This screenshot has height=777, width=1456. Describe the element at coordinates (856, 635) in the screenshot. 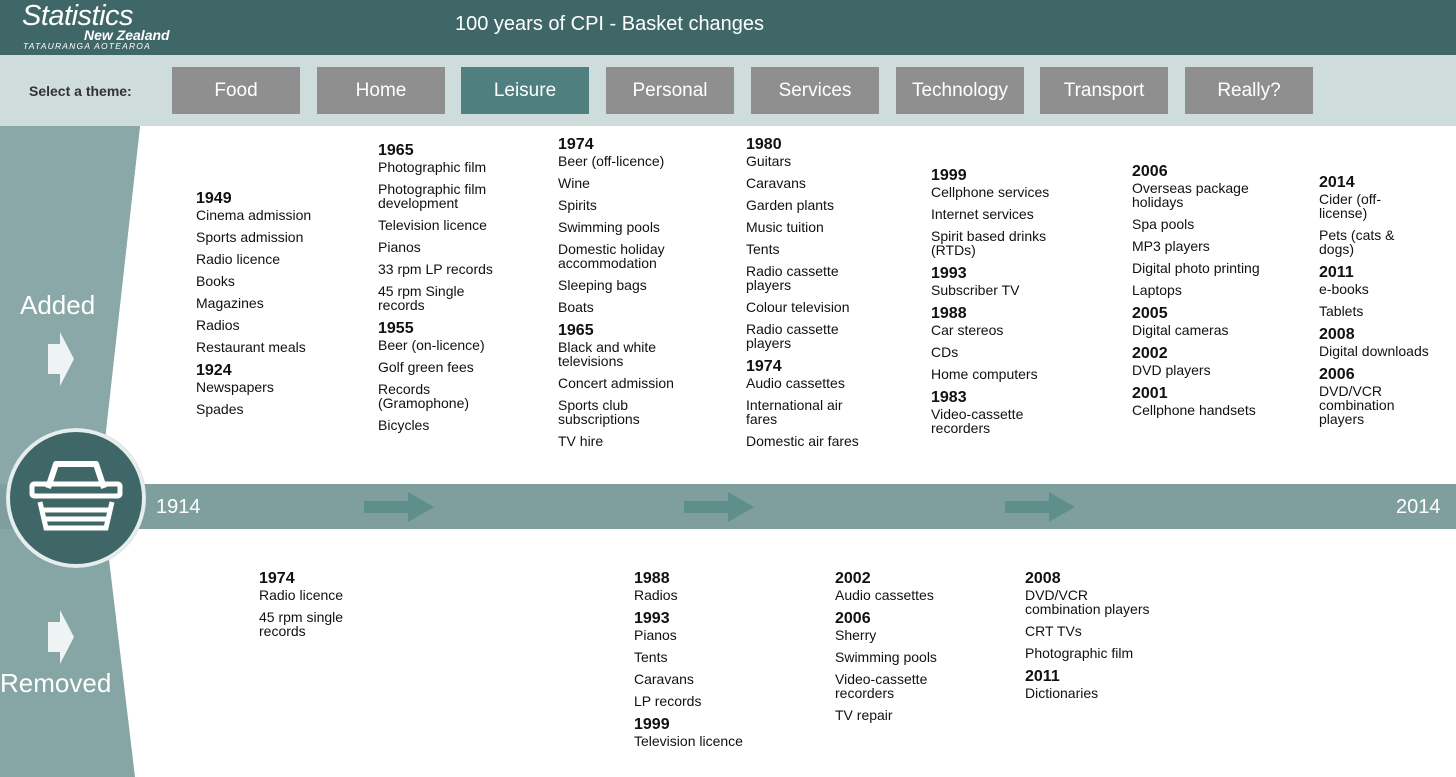

I see `basket-item: Sherry` at that location.